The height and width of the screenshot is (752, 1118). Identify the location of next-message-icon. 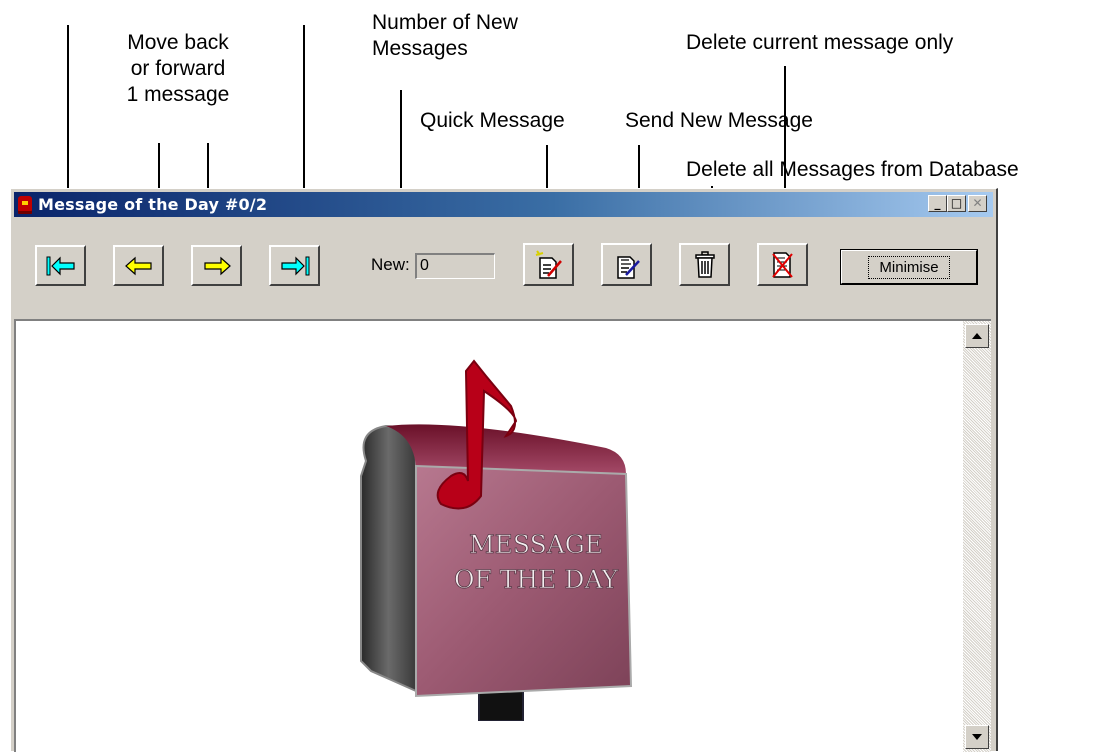
(217, 265).